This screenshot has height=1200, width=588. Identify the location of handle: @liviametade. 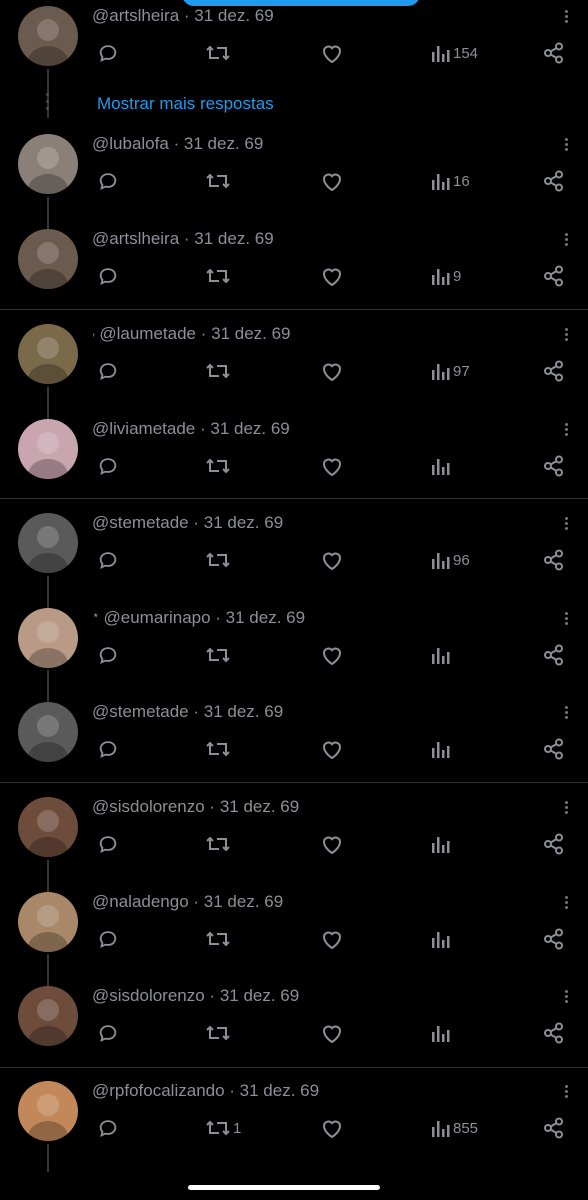
(143, 428).